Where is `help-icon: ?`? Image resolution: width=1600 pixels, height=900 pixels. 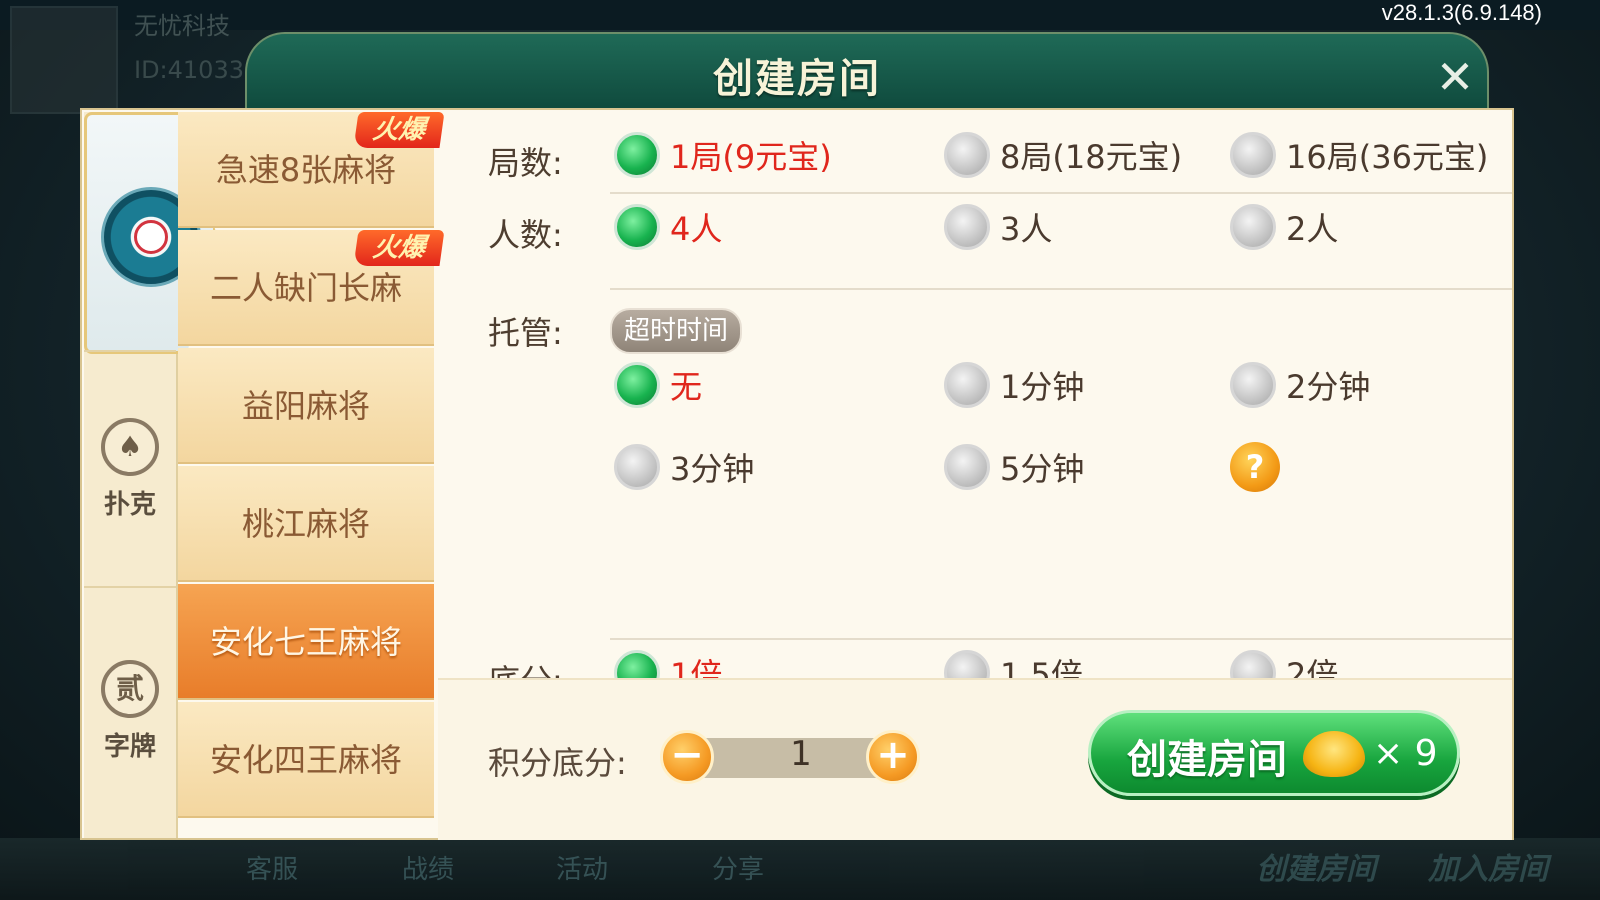 help-icon: ? is located at coordinates (1255, 467).